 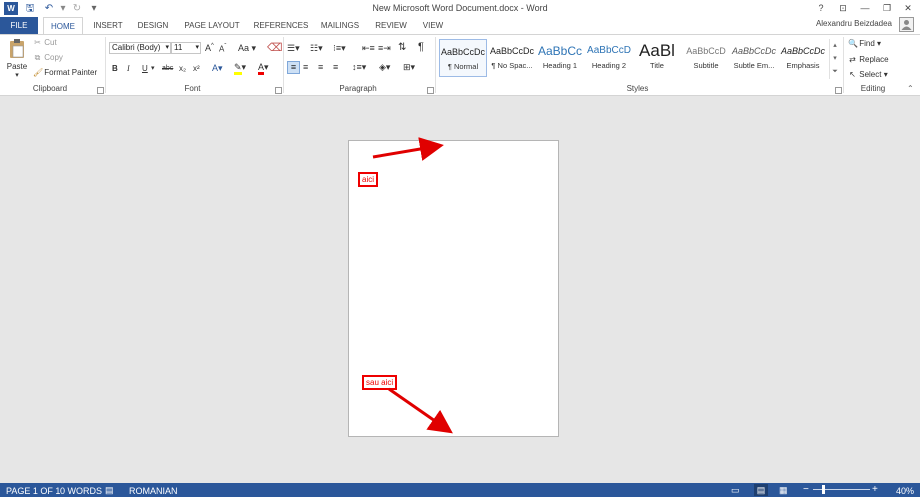 What do you see at coordinates (761, 490) in the screenshot?
I see `print-layout-icon: ▤` at bounding box center [761, 490].